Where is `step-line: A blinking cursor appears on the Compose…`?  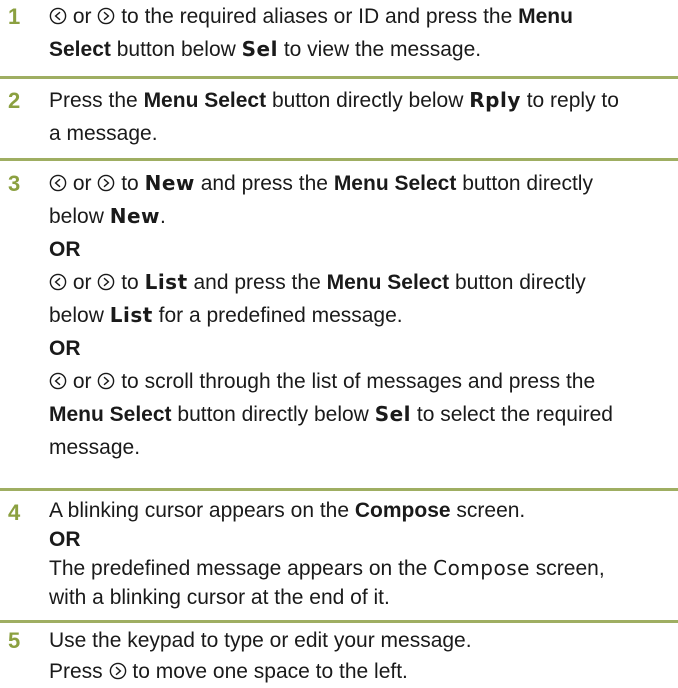
step-line: A blinking cursor appears on the Compose… is located at coordinates (287, 510).